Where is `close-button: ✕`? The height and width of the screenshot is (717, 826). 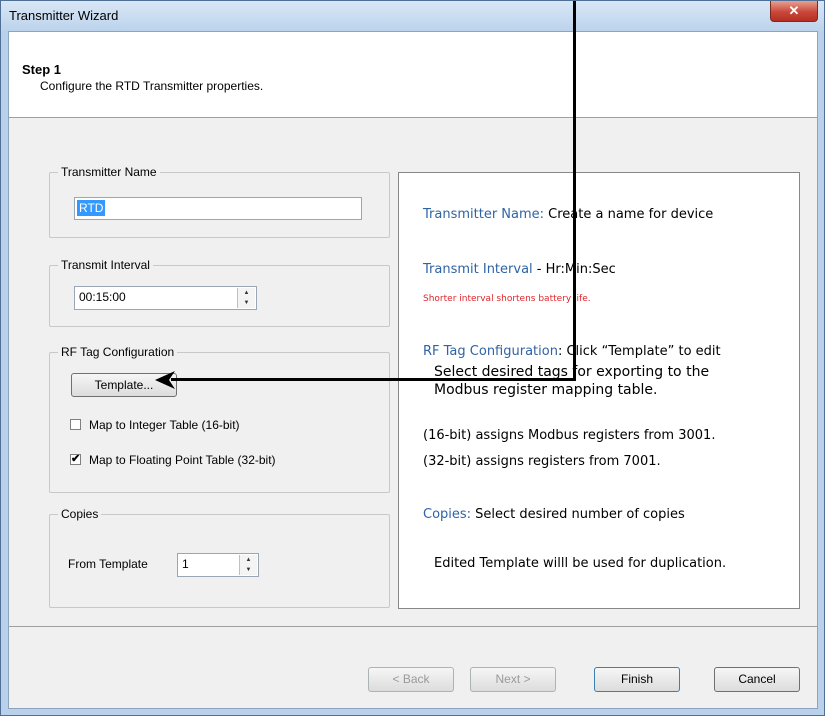 close-button: ✕ is located at coordinates (794, 11).